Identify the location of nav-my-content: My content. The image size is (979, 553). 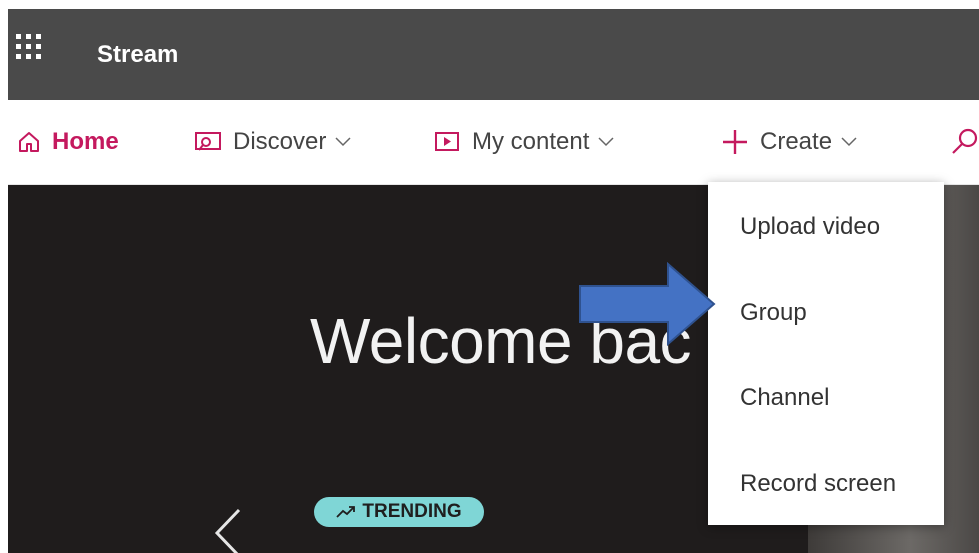
(524, 142).